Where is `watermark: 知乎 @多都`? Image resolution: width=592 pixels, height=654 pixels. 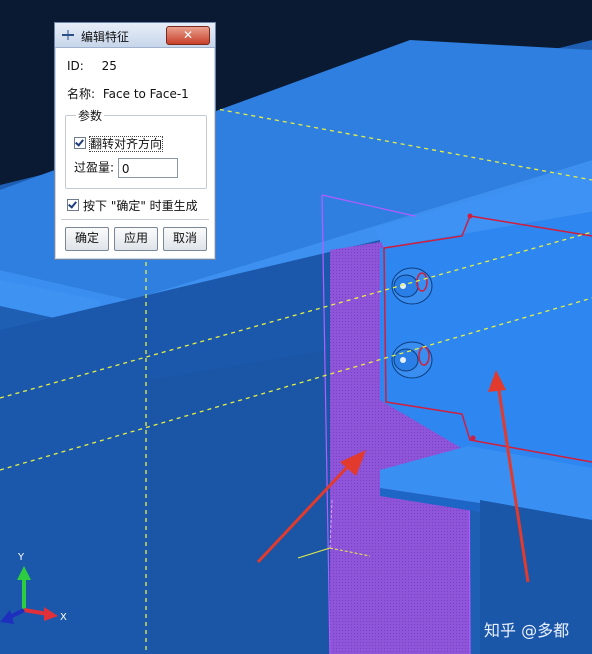
watermark: 知乎 @多都 is located at coordinates (527, 630).